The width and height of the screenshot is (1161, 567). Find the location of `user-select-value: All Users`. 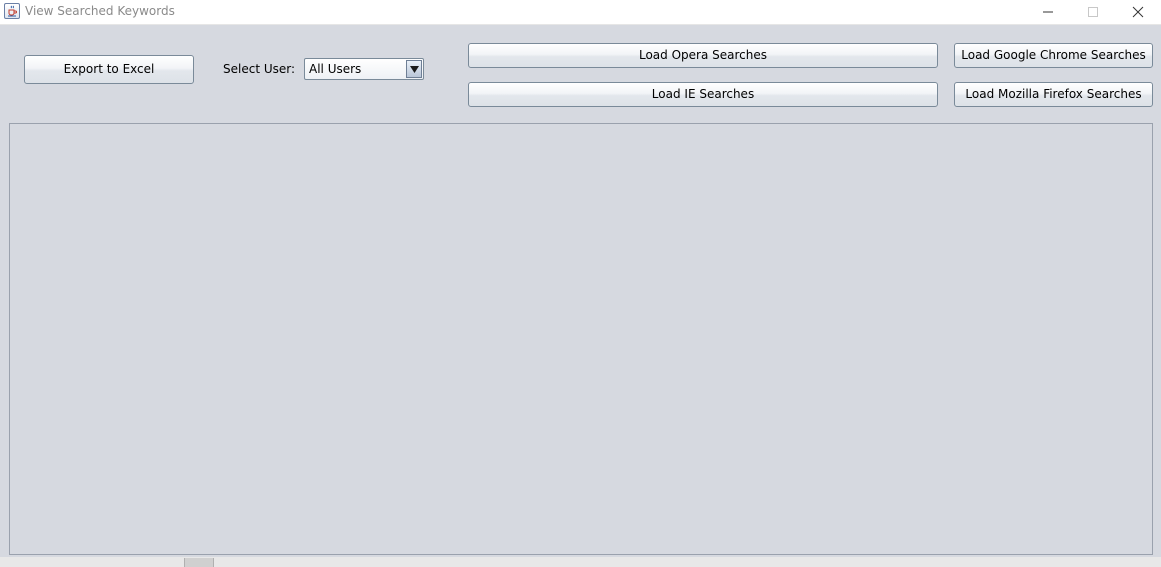

user-select-value: All Users is located at coordinates (335, 69).